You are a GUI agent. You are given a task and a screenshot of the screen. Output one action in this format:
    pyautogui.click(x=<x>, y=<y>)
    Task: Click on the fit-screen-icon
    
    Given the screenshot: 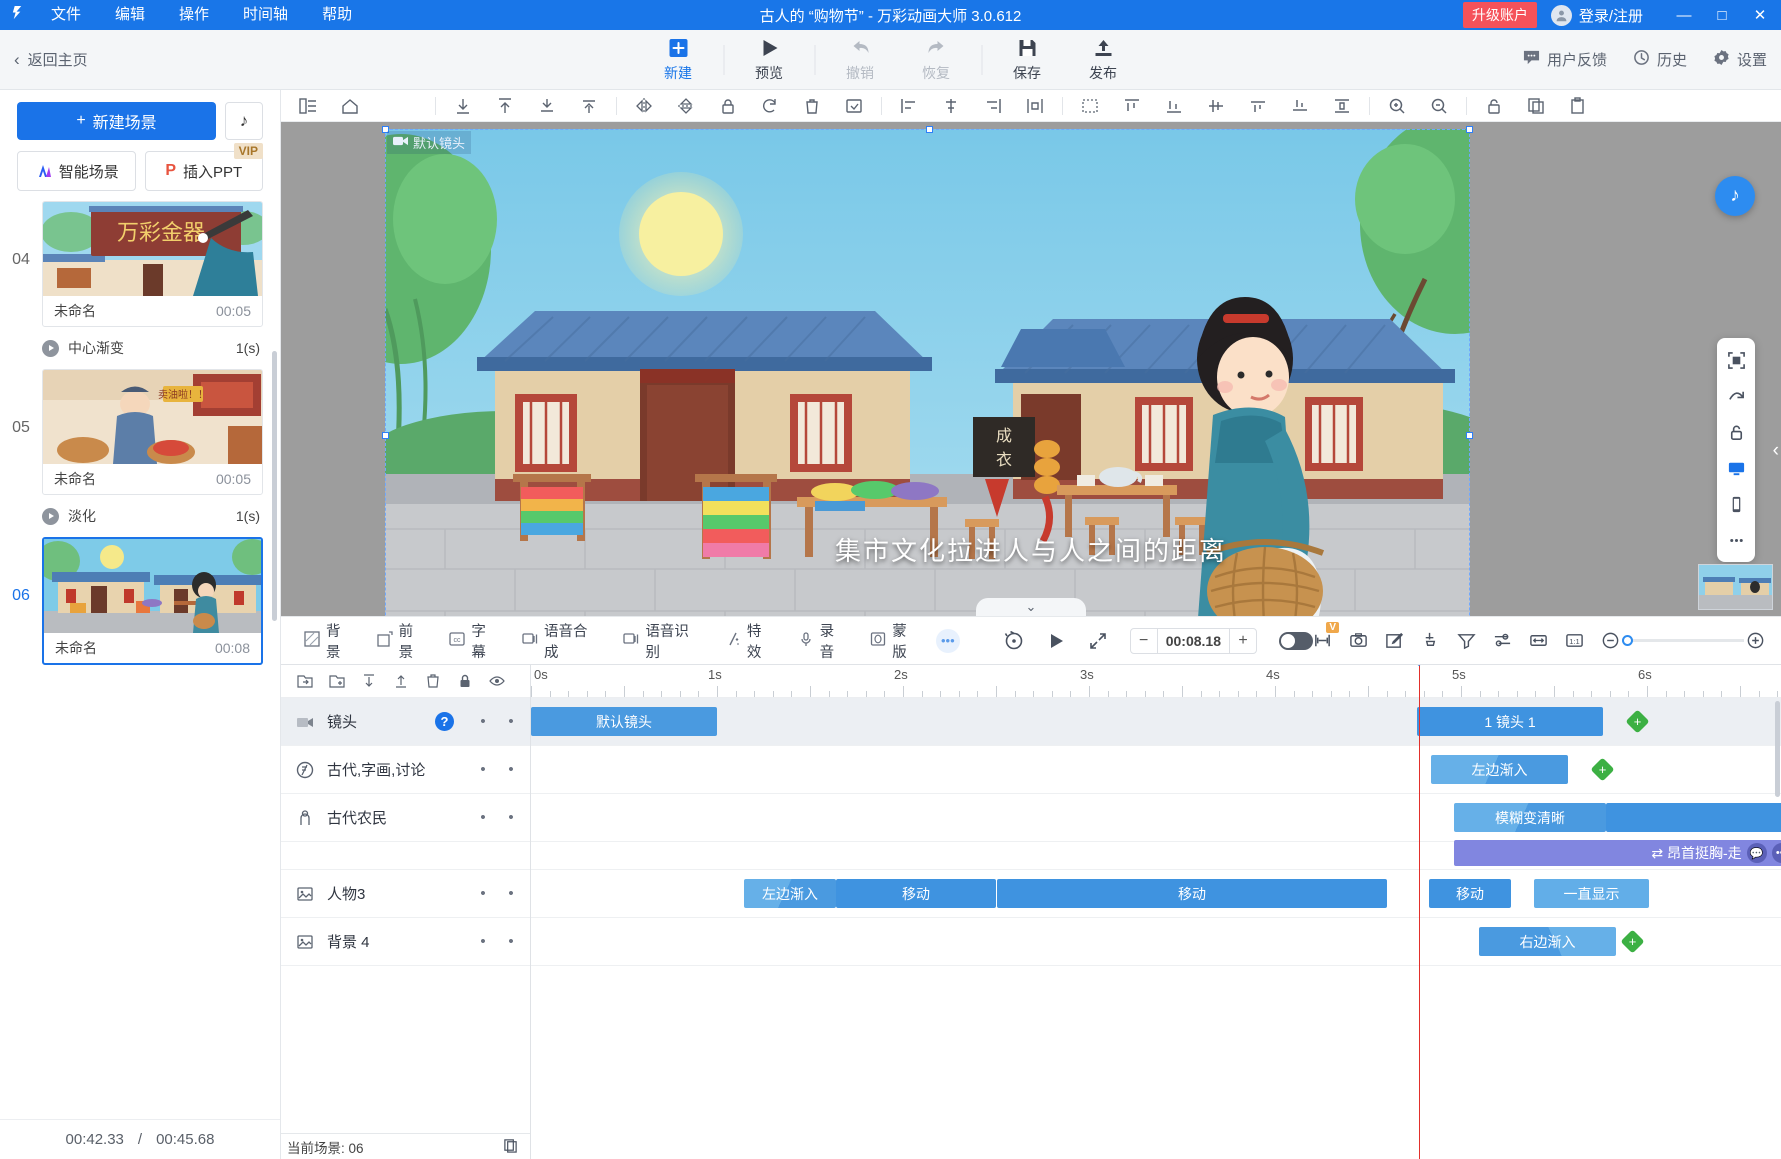 What is the action you would take?
    pyautogui.click(x=1736, y=360)
    